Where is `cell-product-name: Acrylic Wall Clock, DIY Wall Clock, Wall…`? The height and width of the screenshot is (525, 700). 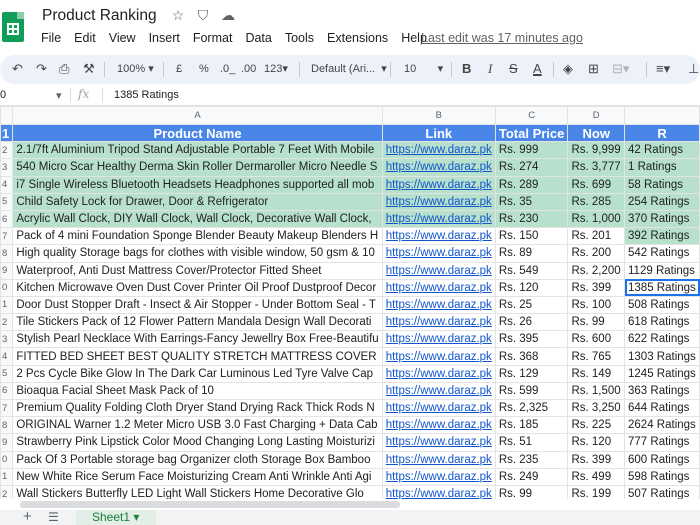 cell-product-name: Acrylic Wall Clock, DIY Wall Clock, Wall… is located at coordinates (197, 219).